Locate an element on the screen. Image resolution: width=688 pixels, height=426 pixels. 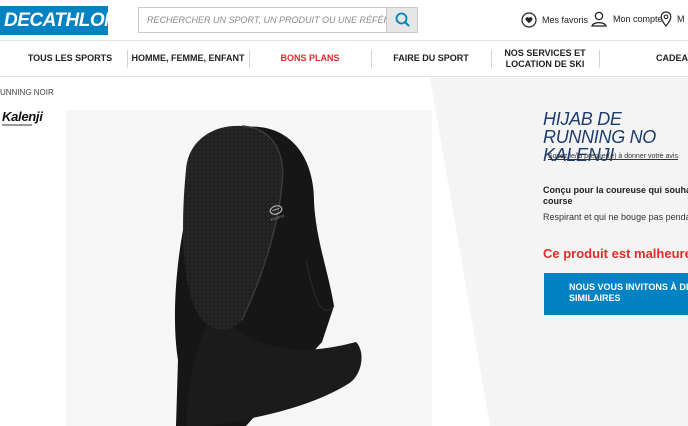
account-link: Mon compte is located at coordinates (626, 19).